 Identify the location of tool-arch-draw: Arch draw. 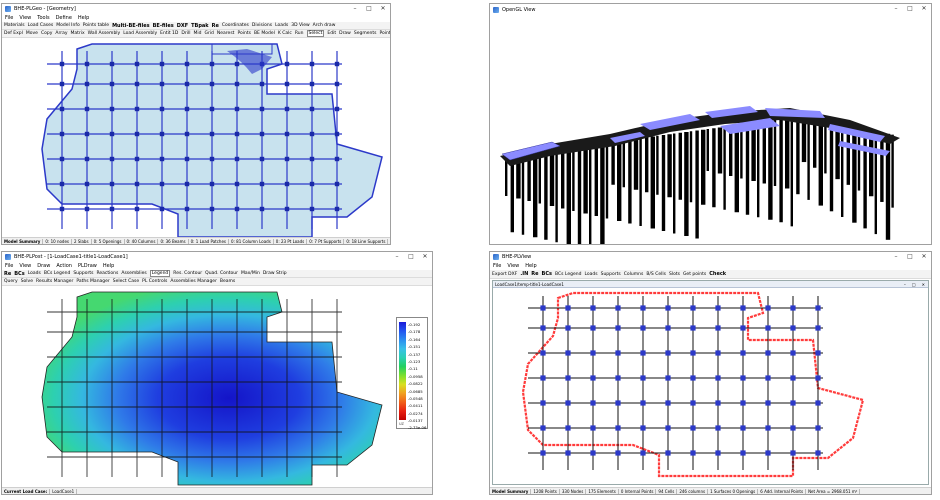
(324, 25).